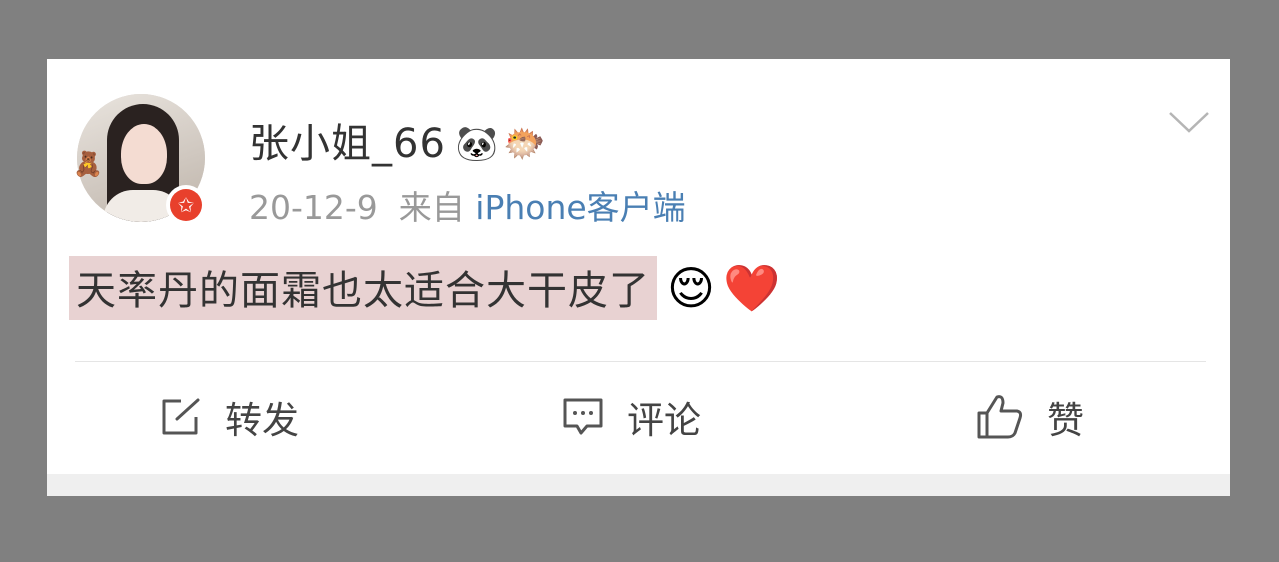 The image size is (1279, 562). What do you see at coordinates (640, 361) in the screenshot?
I see `divider` at bounding box center [640, 361].